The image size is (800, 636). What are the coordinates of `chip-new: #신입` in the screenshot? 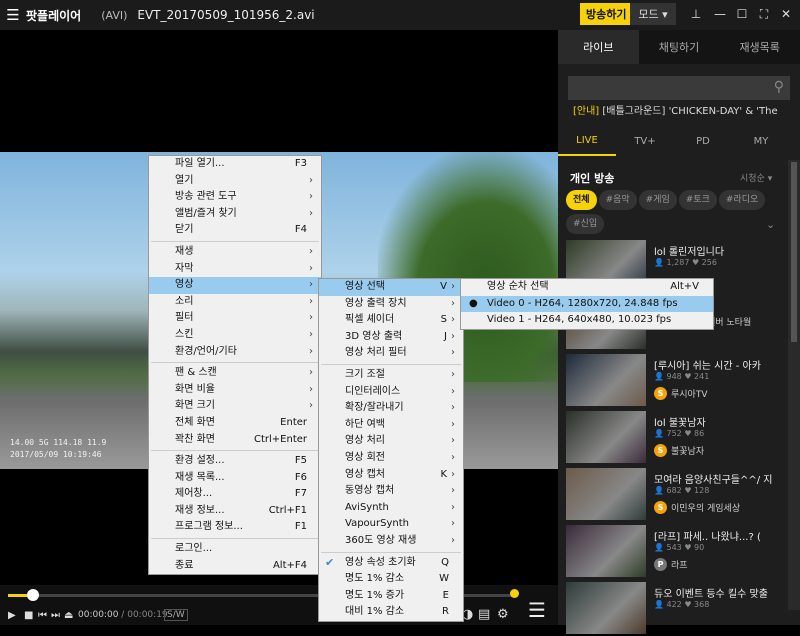 It's located at (585, 224).